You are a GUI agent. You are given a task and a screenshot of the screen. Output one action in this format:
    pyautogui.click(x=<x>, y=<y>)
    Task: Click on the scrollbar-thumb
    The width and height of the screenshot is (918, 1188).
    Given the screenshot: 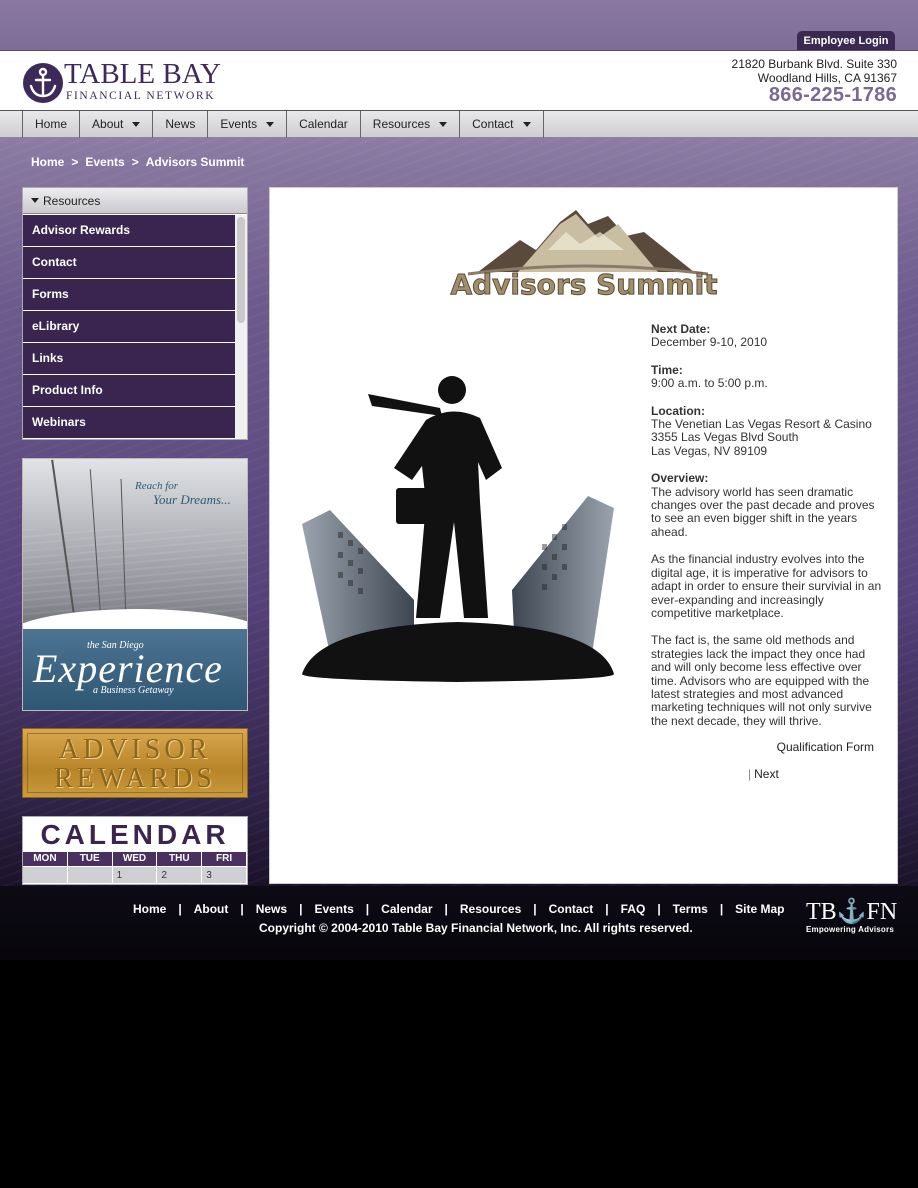 What is the action you would take?
    pyautogui.click(x=241, y=270)
    